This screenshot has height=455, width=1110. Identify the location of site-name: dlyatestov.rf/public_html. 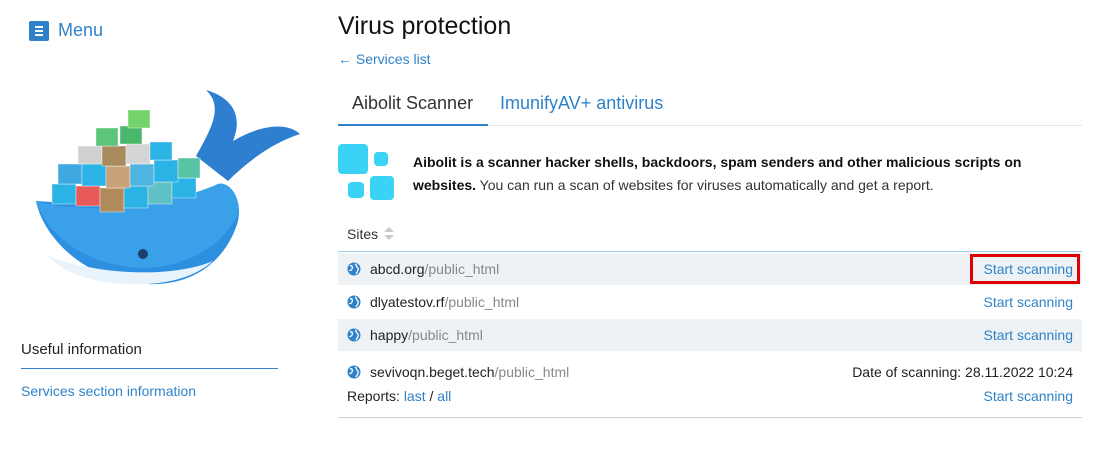
(444, 302).